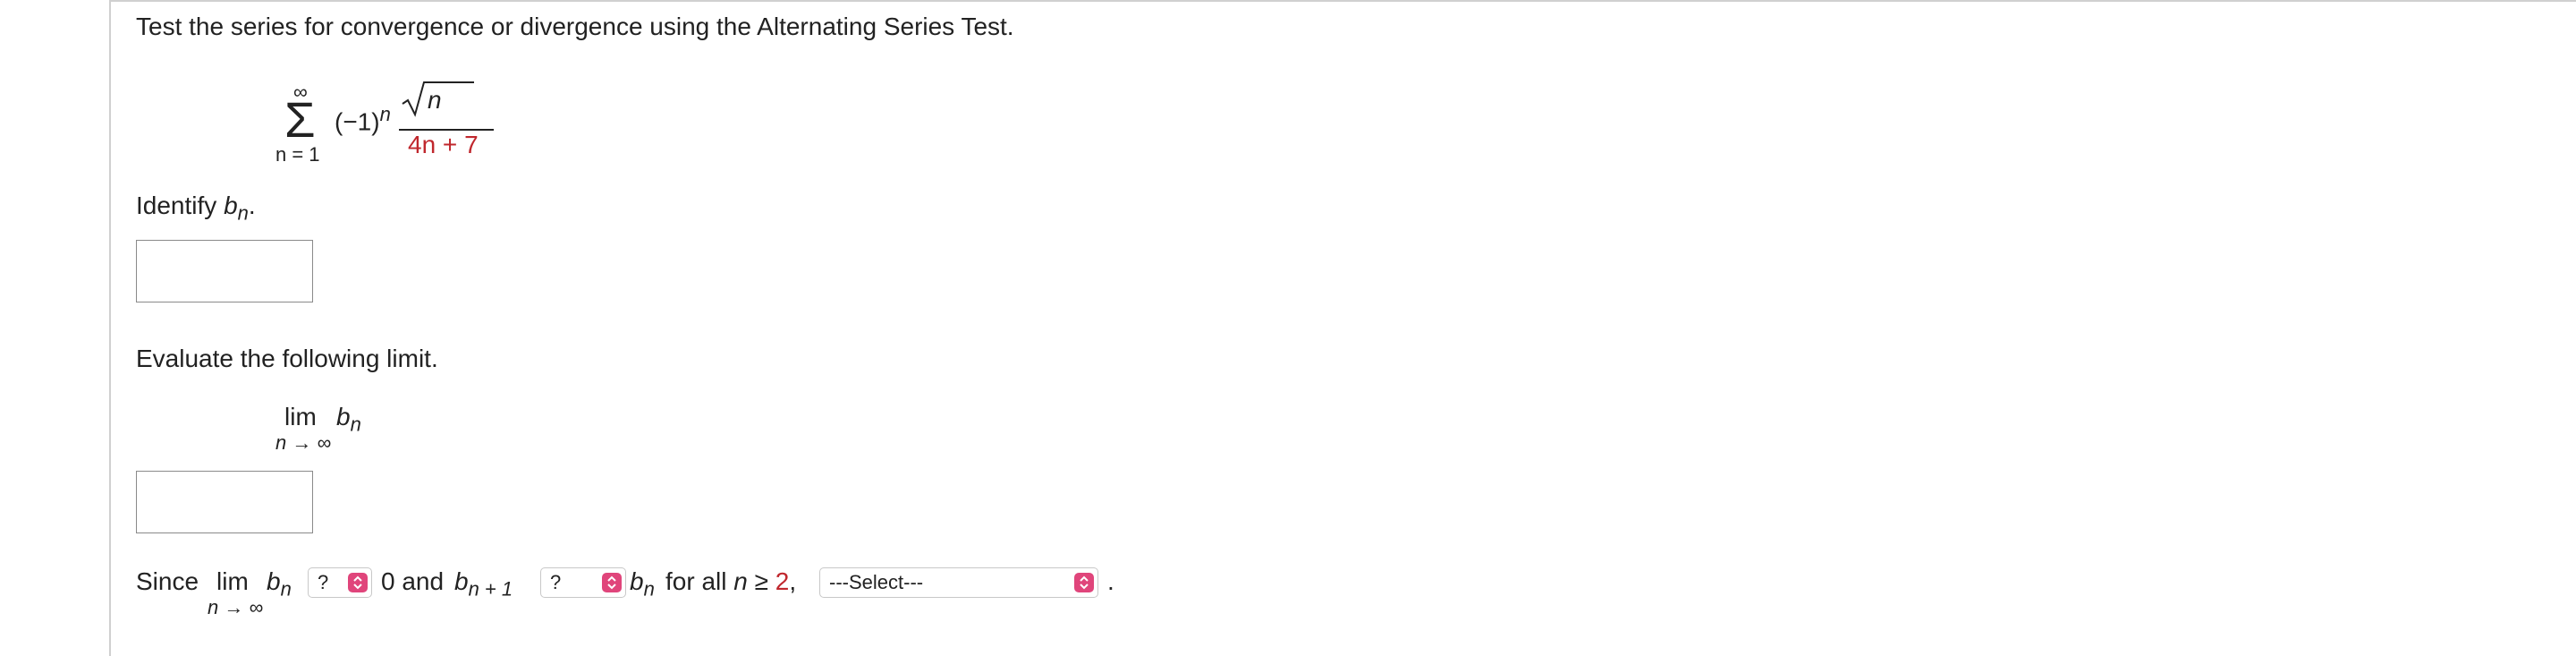 Image resolution: width=2576 pixels, height=656 pixels. Describe the element at coordinates (731, 581) in the screenshot. I see `for-all-condition: for all n ≥ 2,` at that location.